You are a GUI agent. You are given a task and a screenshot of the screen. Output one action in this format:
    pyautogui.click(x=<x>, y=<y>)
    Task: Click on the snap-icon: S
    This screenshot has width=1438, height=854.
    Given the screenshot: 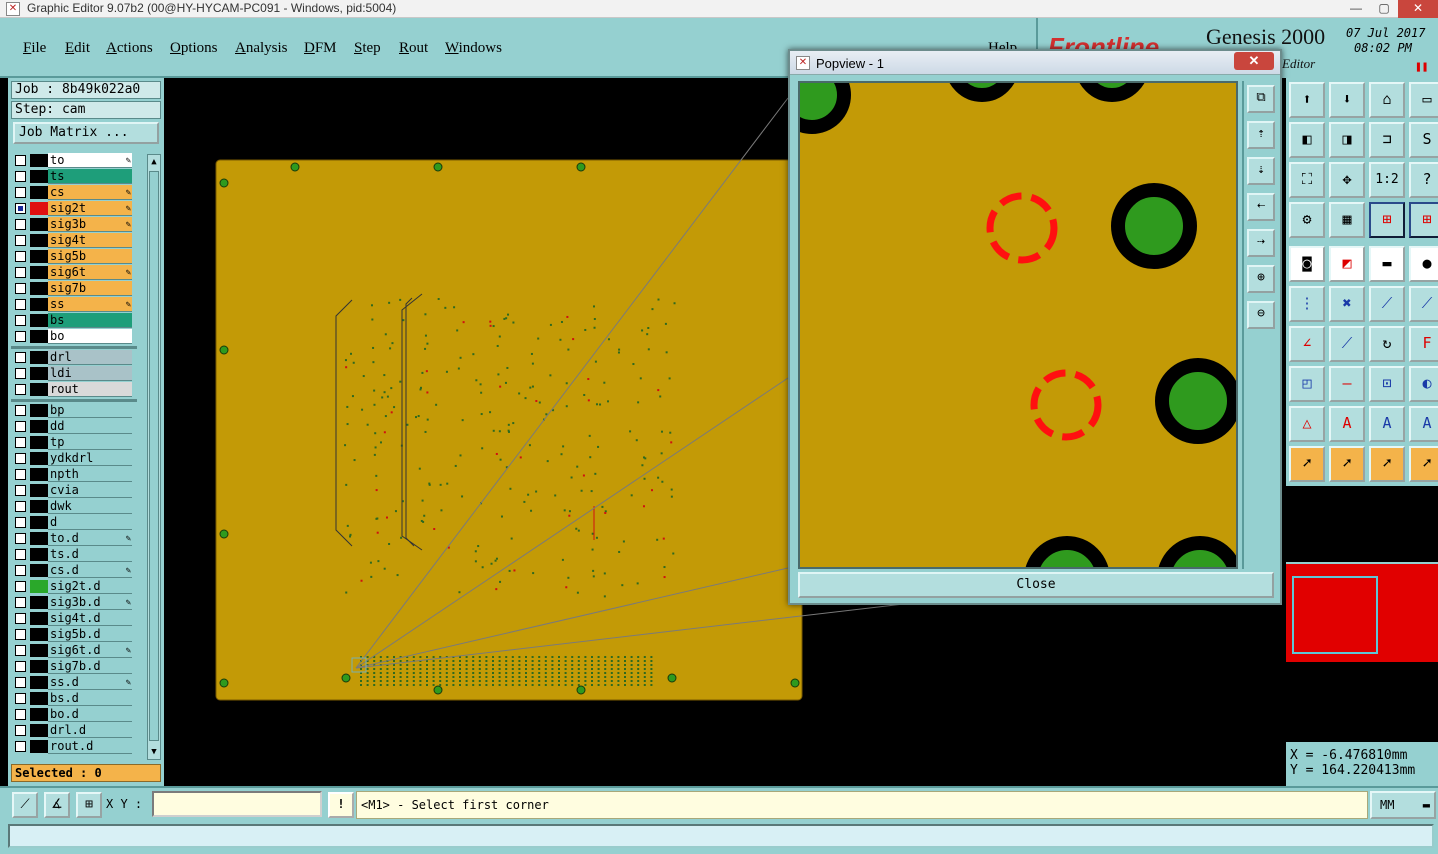 What is the action you would take?
    pyautogui.click(x=1423, y=140)
    